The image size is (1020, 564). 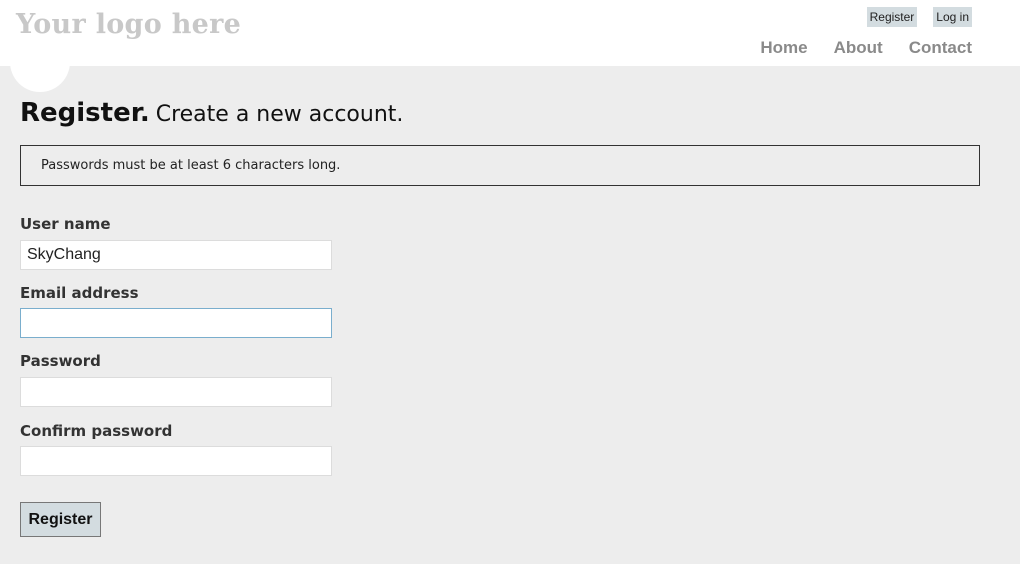 I want to click on login-link: Log in, so click(x=952, y=17).